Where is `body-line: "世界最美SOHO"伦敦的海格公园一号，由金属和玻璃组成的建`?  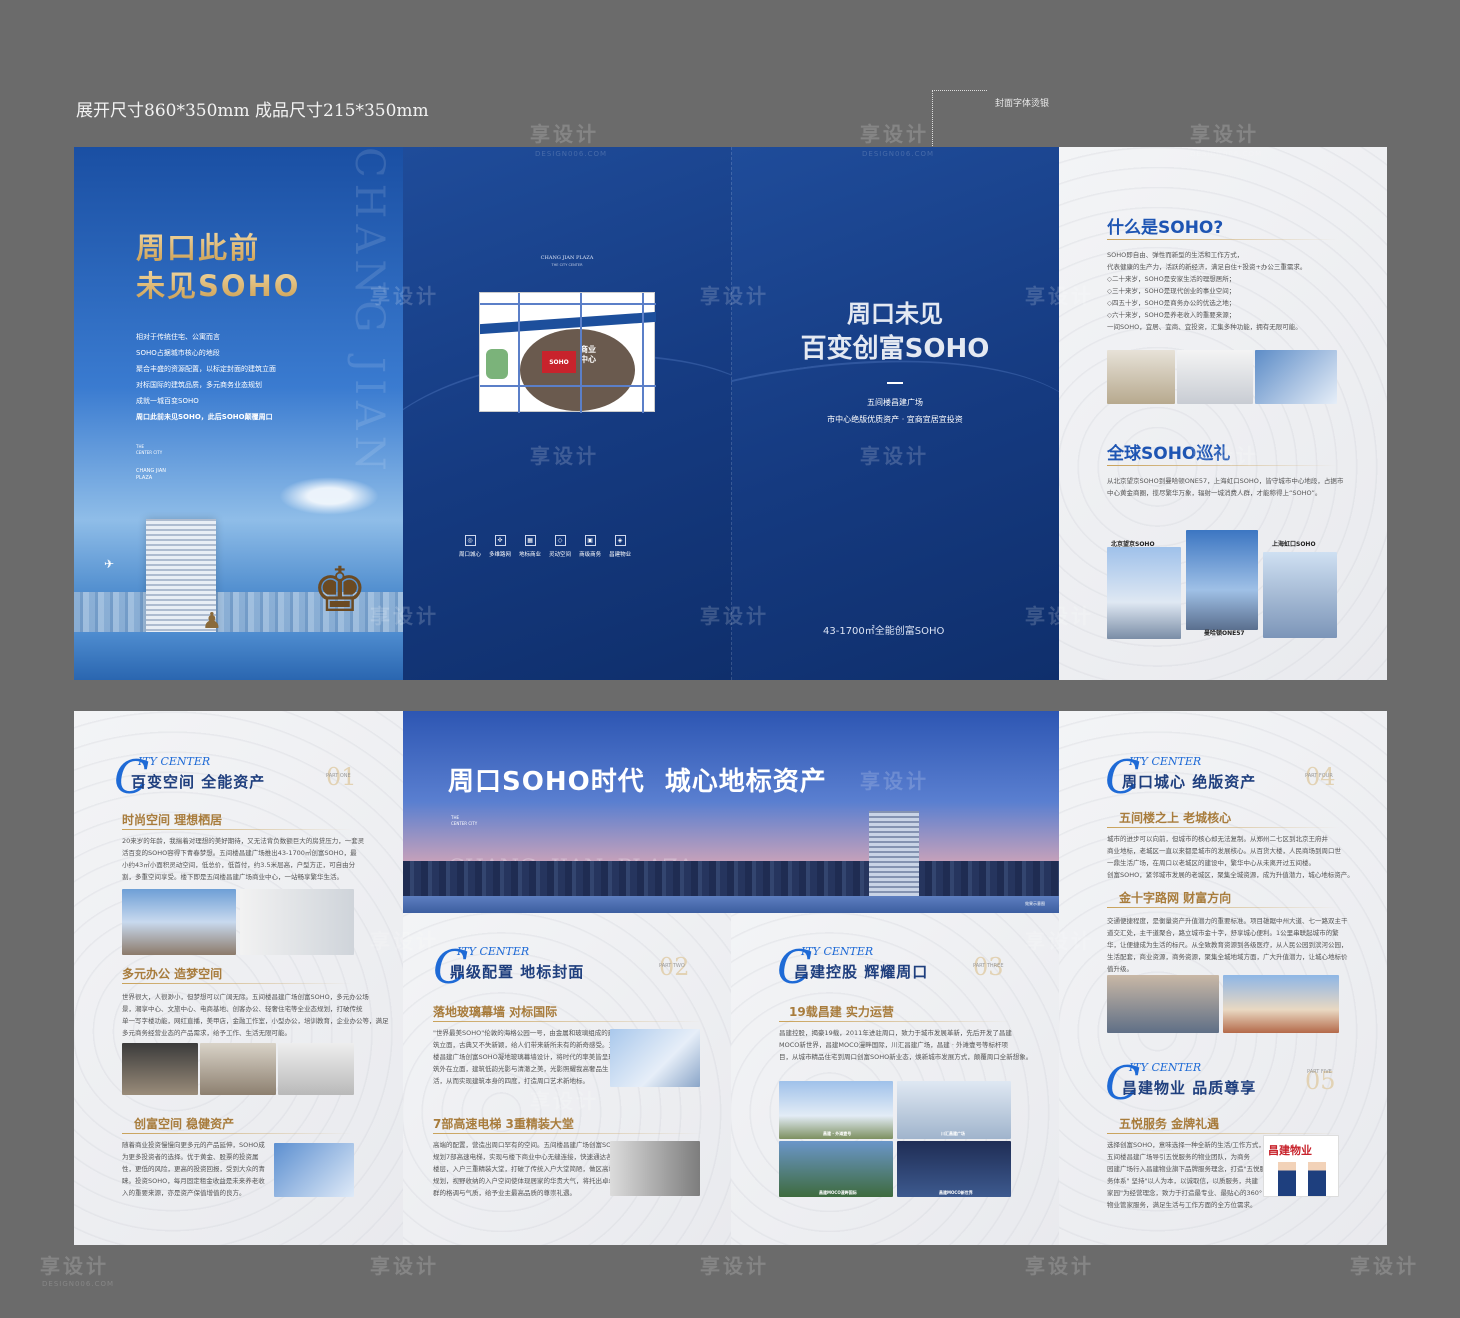 body-line: "世界最美SOHO"伦敦的海格公园一号，由金属和玻璃组成的建 is located at coordinates (524, 1033).